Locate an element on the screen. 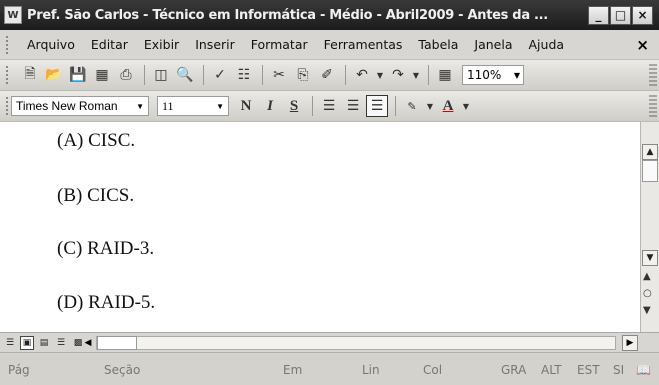 This screenshot has width=659, height=385. browse-object-icon: ○ is located at coordinates (647, 293).